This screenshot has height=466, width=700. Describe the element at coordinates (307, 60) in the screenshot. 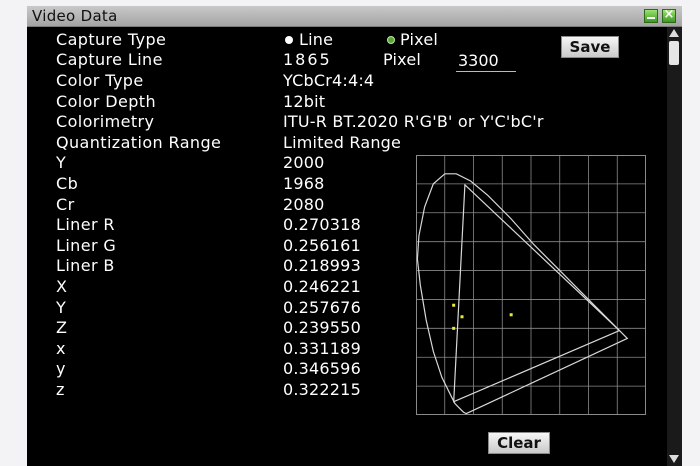

I see `capture-line-value: 1865` at that location.